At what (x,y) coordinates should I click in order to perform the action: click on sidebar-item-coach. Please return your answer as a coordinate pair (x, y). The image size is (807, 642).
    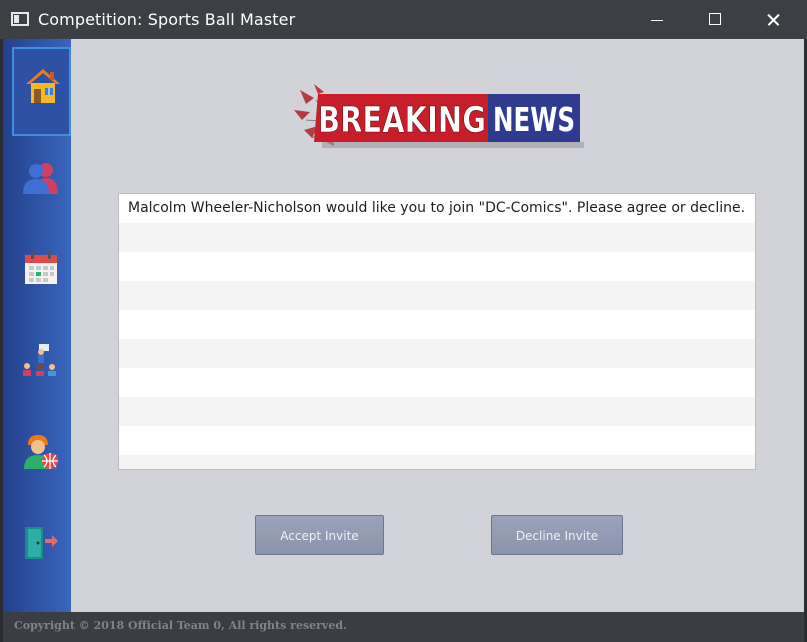
    Looking at the image, I should click on (37, 372).